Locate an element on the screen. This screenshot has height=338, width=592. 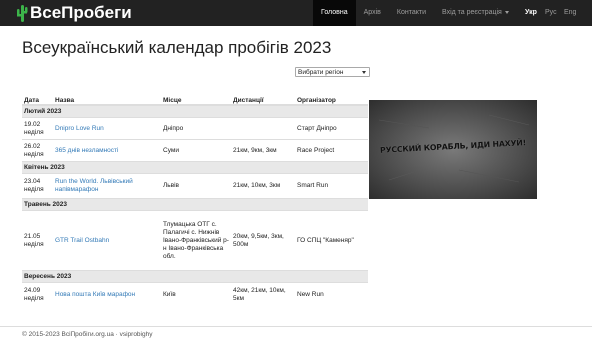
month-label: Лютий 2023 is located at coordinates (195, 111).